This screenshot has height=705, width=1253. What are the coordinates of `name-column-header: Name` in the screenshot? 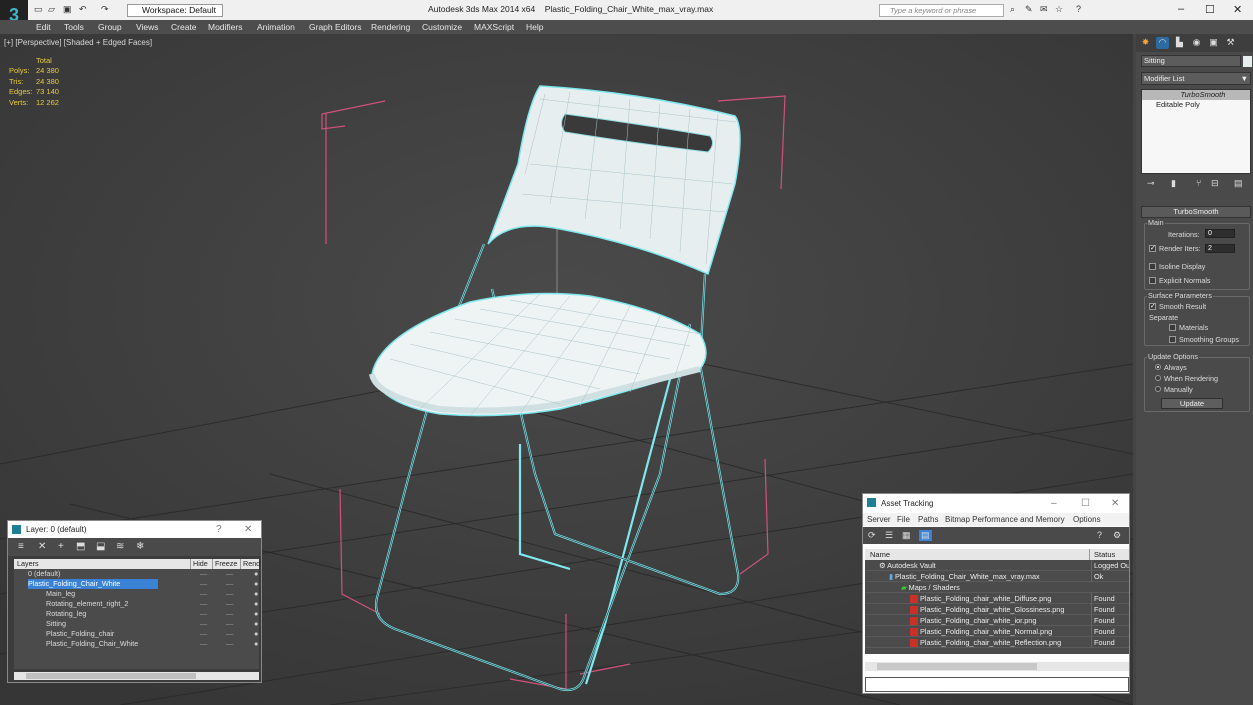 It's located at (880, 554).